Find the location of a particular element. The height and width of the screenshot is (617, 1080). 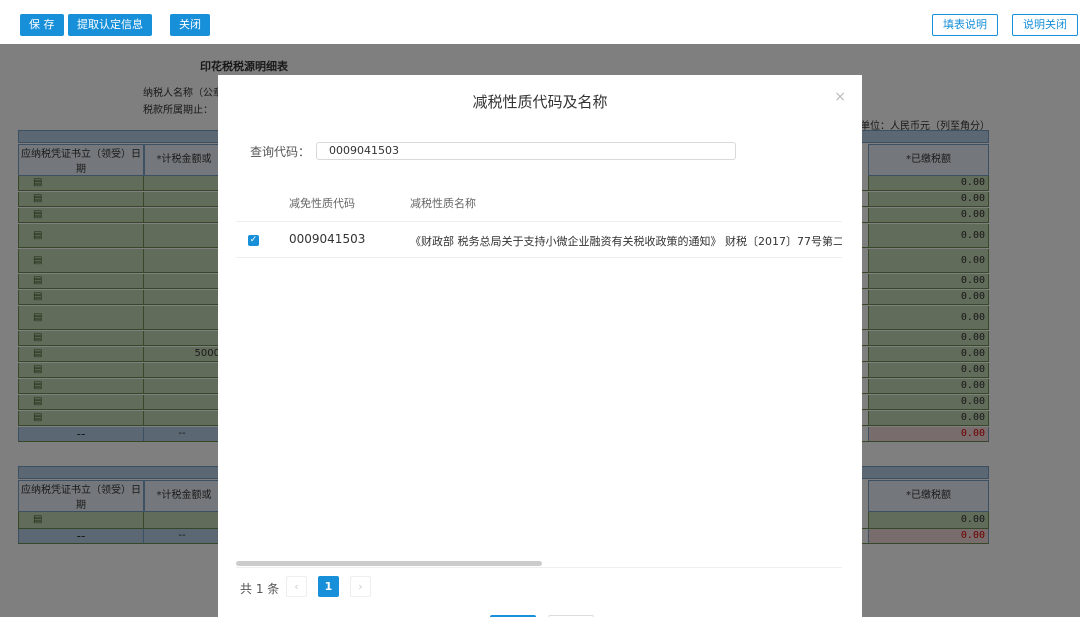

fill-help-button: 填表说明 is located at coordinates (965, 25).